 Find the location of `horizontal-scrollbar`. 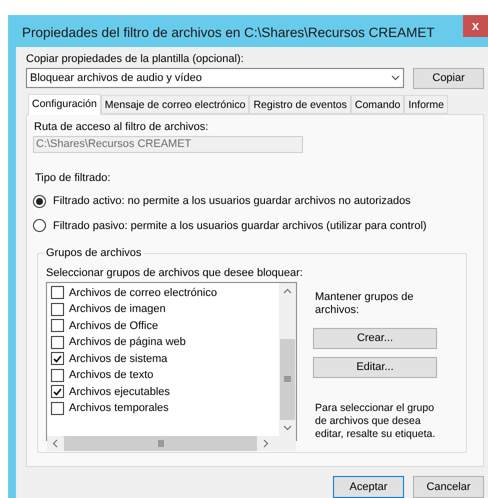

horizontal-scrollbar is located at coordinates (171, 443).